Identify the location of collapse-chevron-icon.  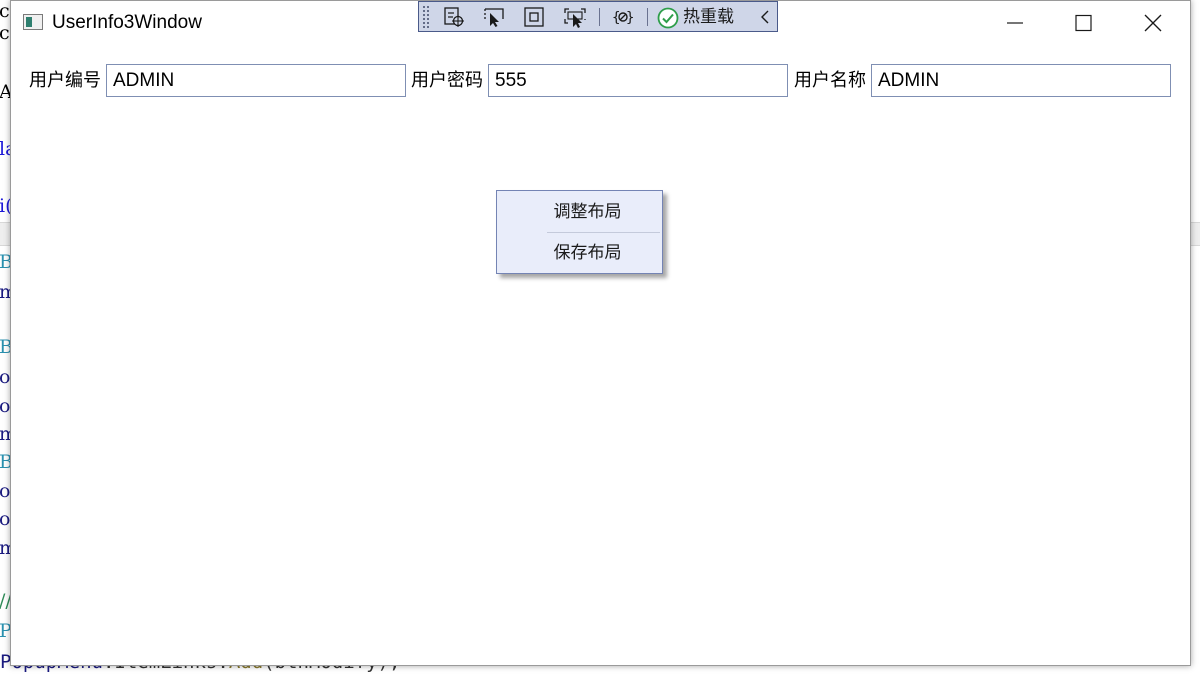
(765, 17).